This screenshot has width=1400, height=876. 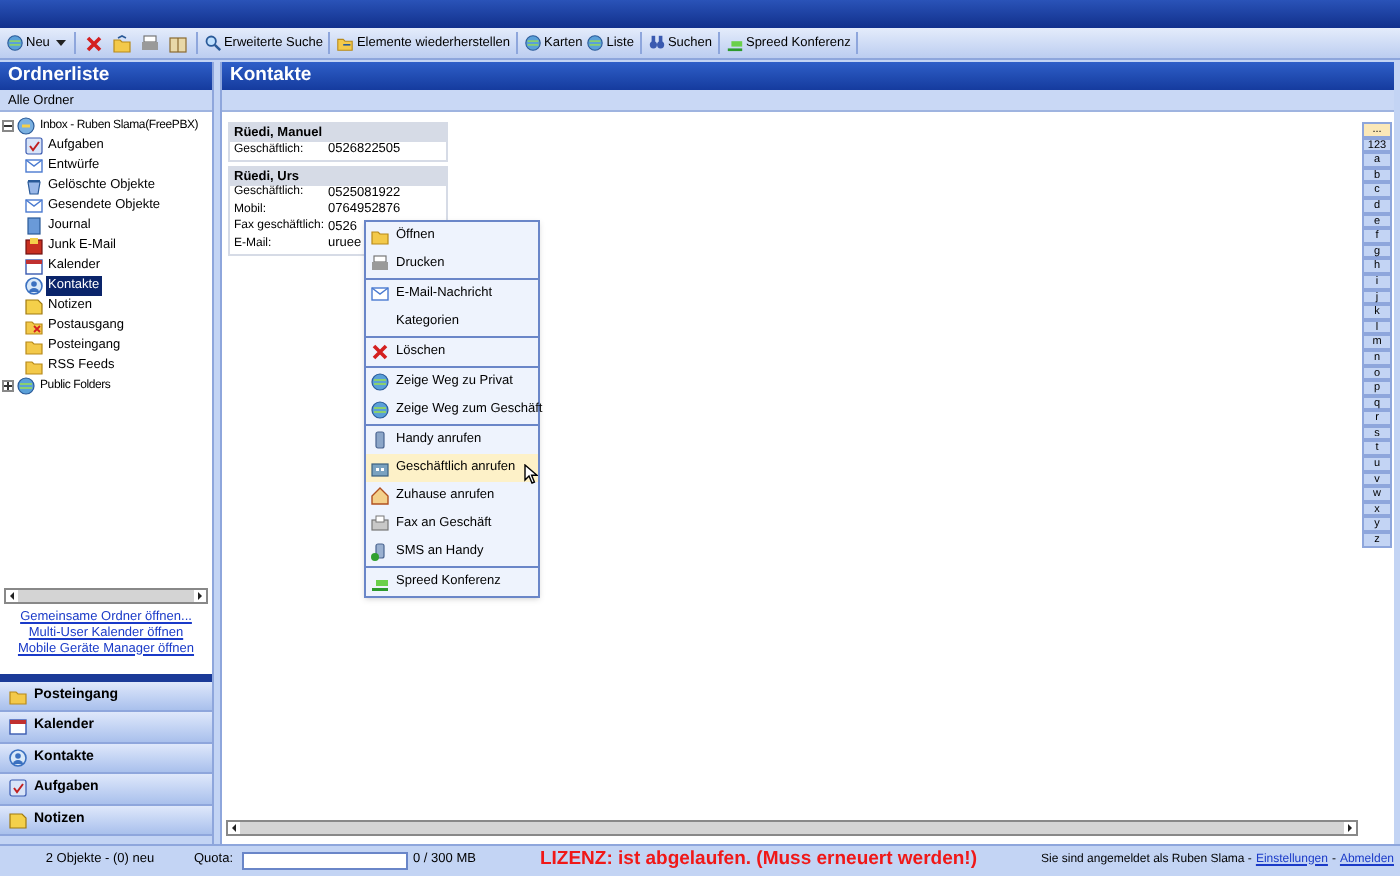 I want to click on caret-icon, so click(x=60, y=43).